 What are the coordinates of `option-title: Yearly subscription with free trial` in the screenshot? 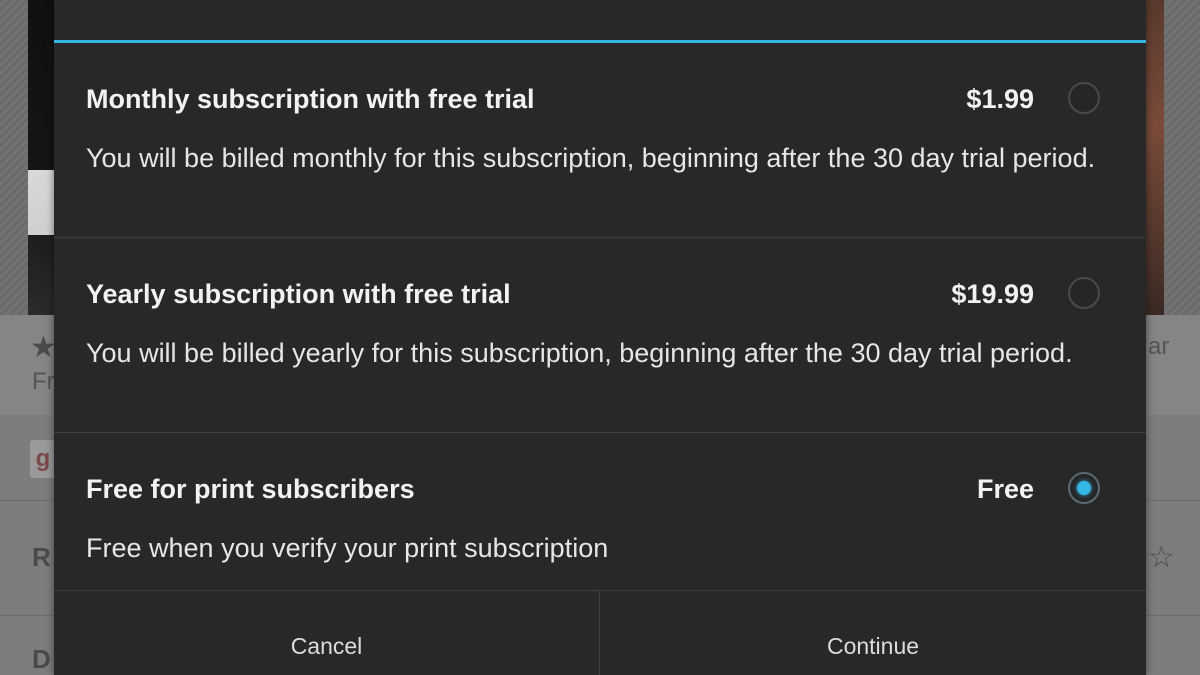 It's located at (298, 294).